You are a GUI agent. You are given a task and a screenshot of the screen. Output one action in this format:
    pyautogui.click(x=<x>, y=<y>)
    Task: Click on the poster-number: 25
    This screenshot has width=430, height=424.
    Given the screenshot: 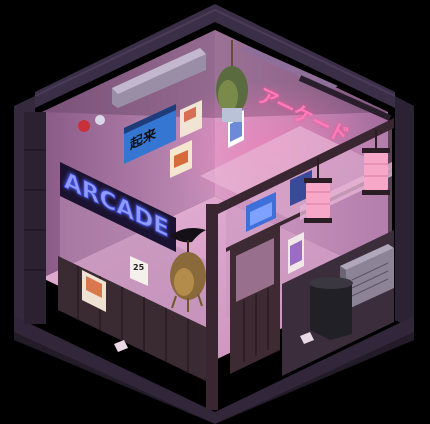 What is the action you would take?
    pyautogui.click(x=139, y=267)
    